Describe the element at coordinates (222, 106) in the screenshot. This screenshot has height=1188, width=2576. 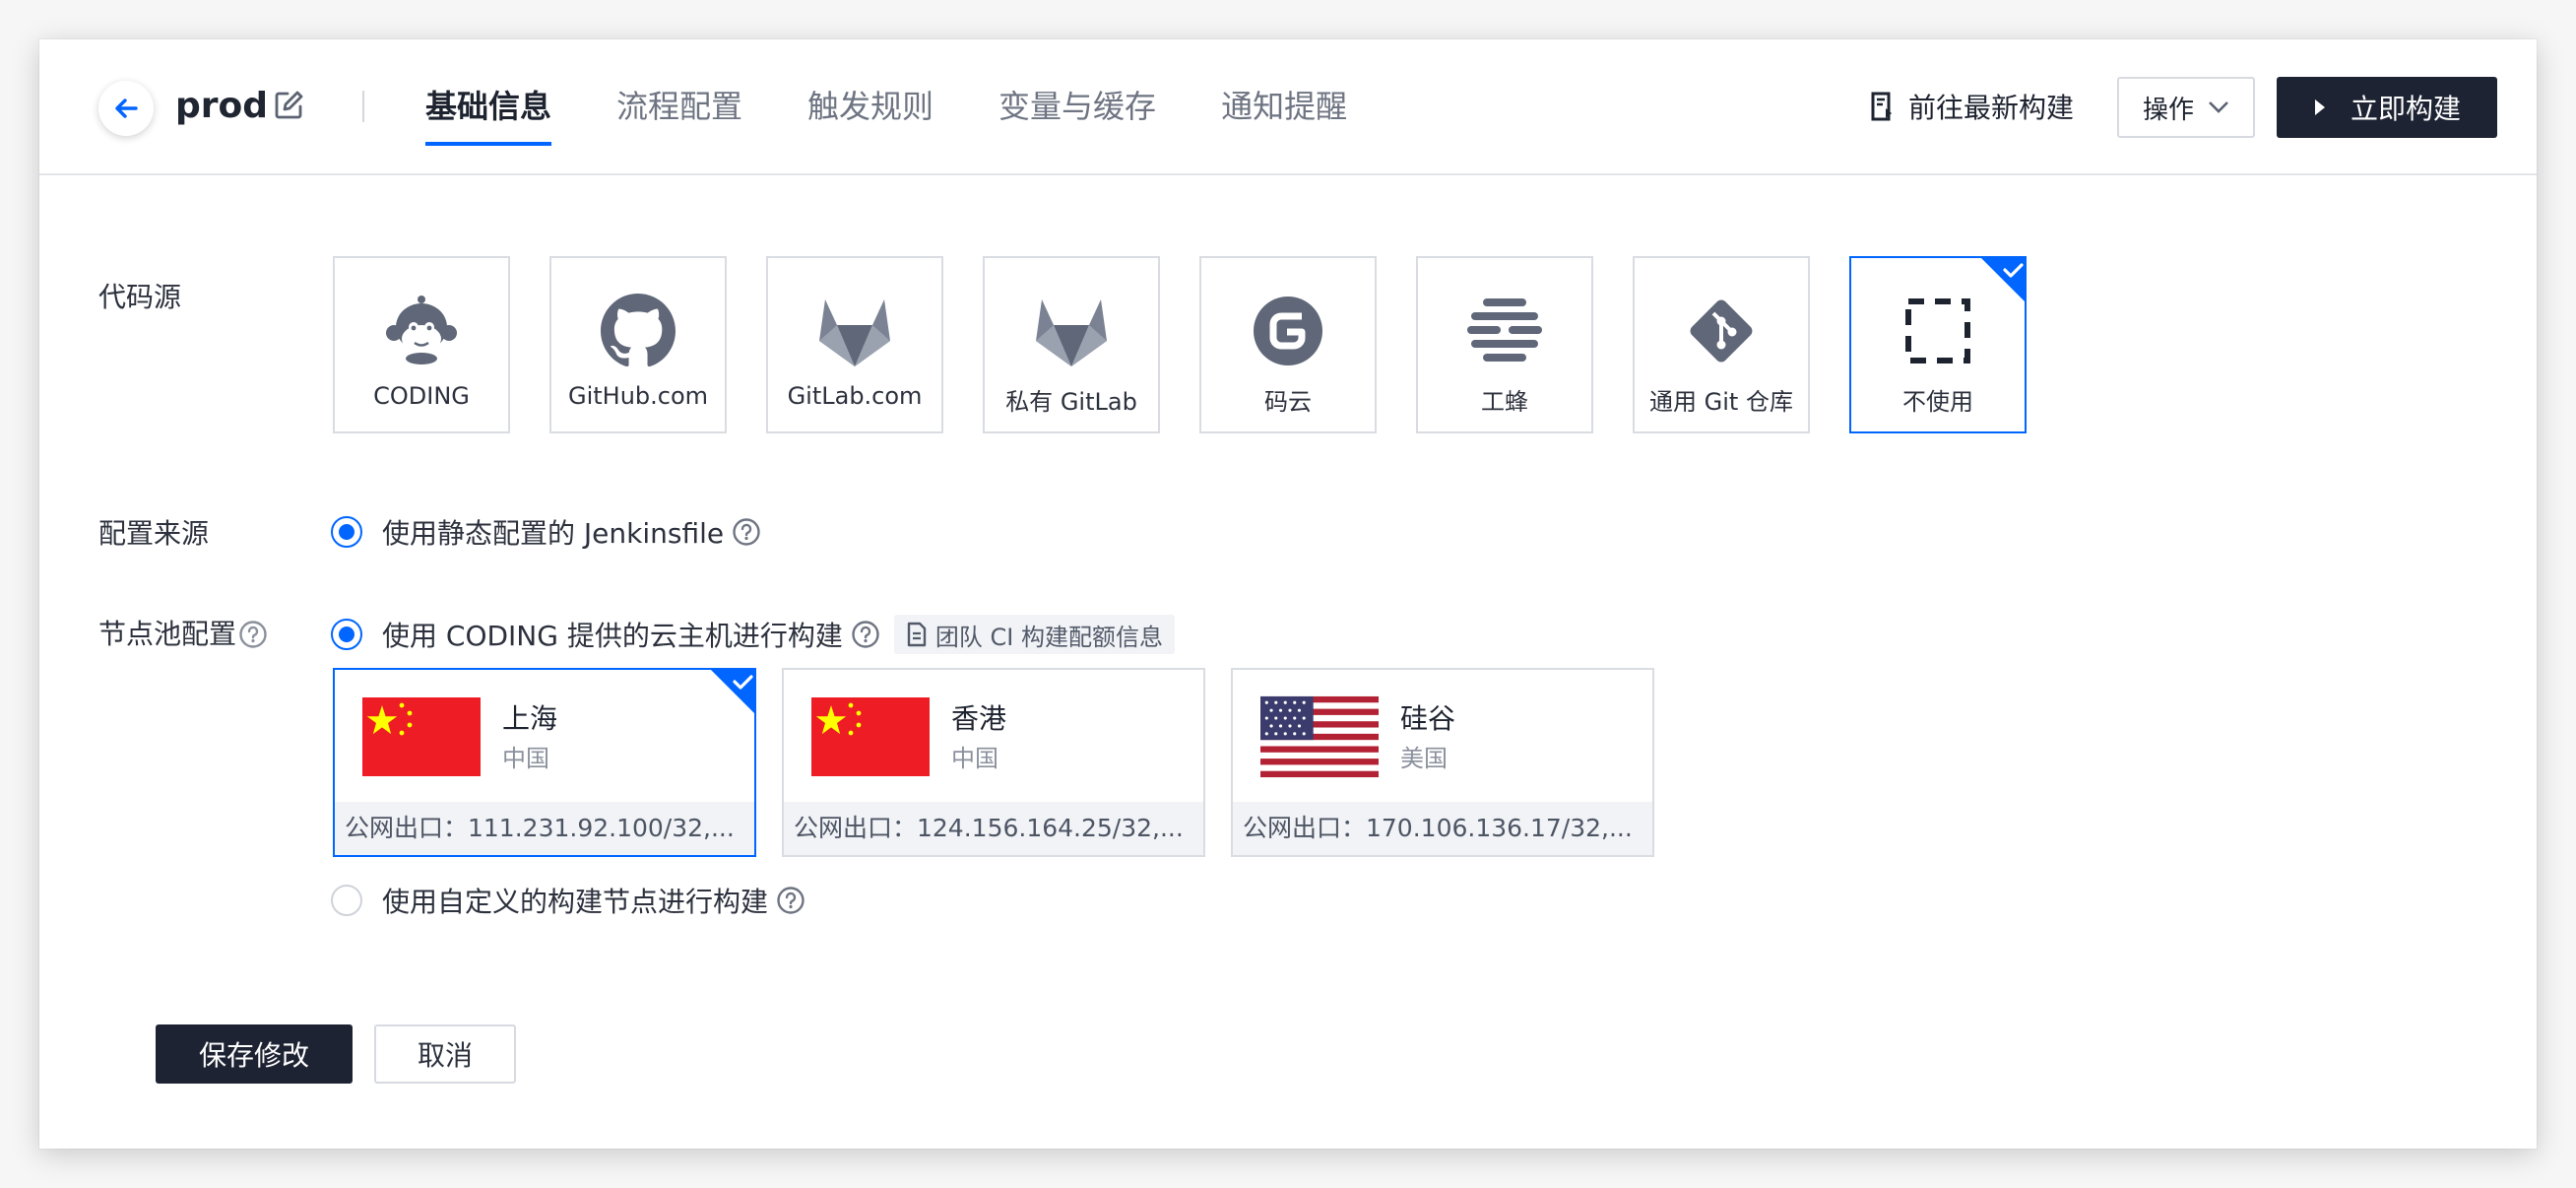
I see `page-title: prod` at that location.